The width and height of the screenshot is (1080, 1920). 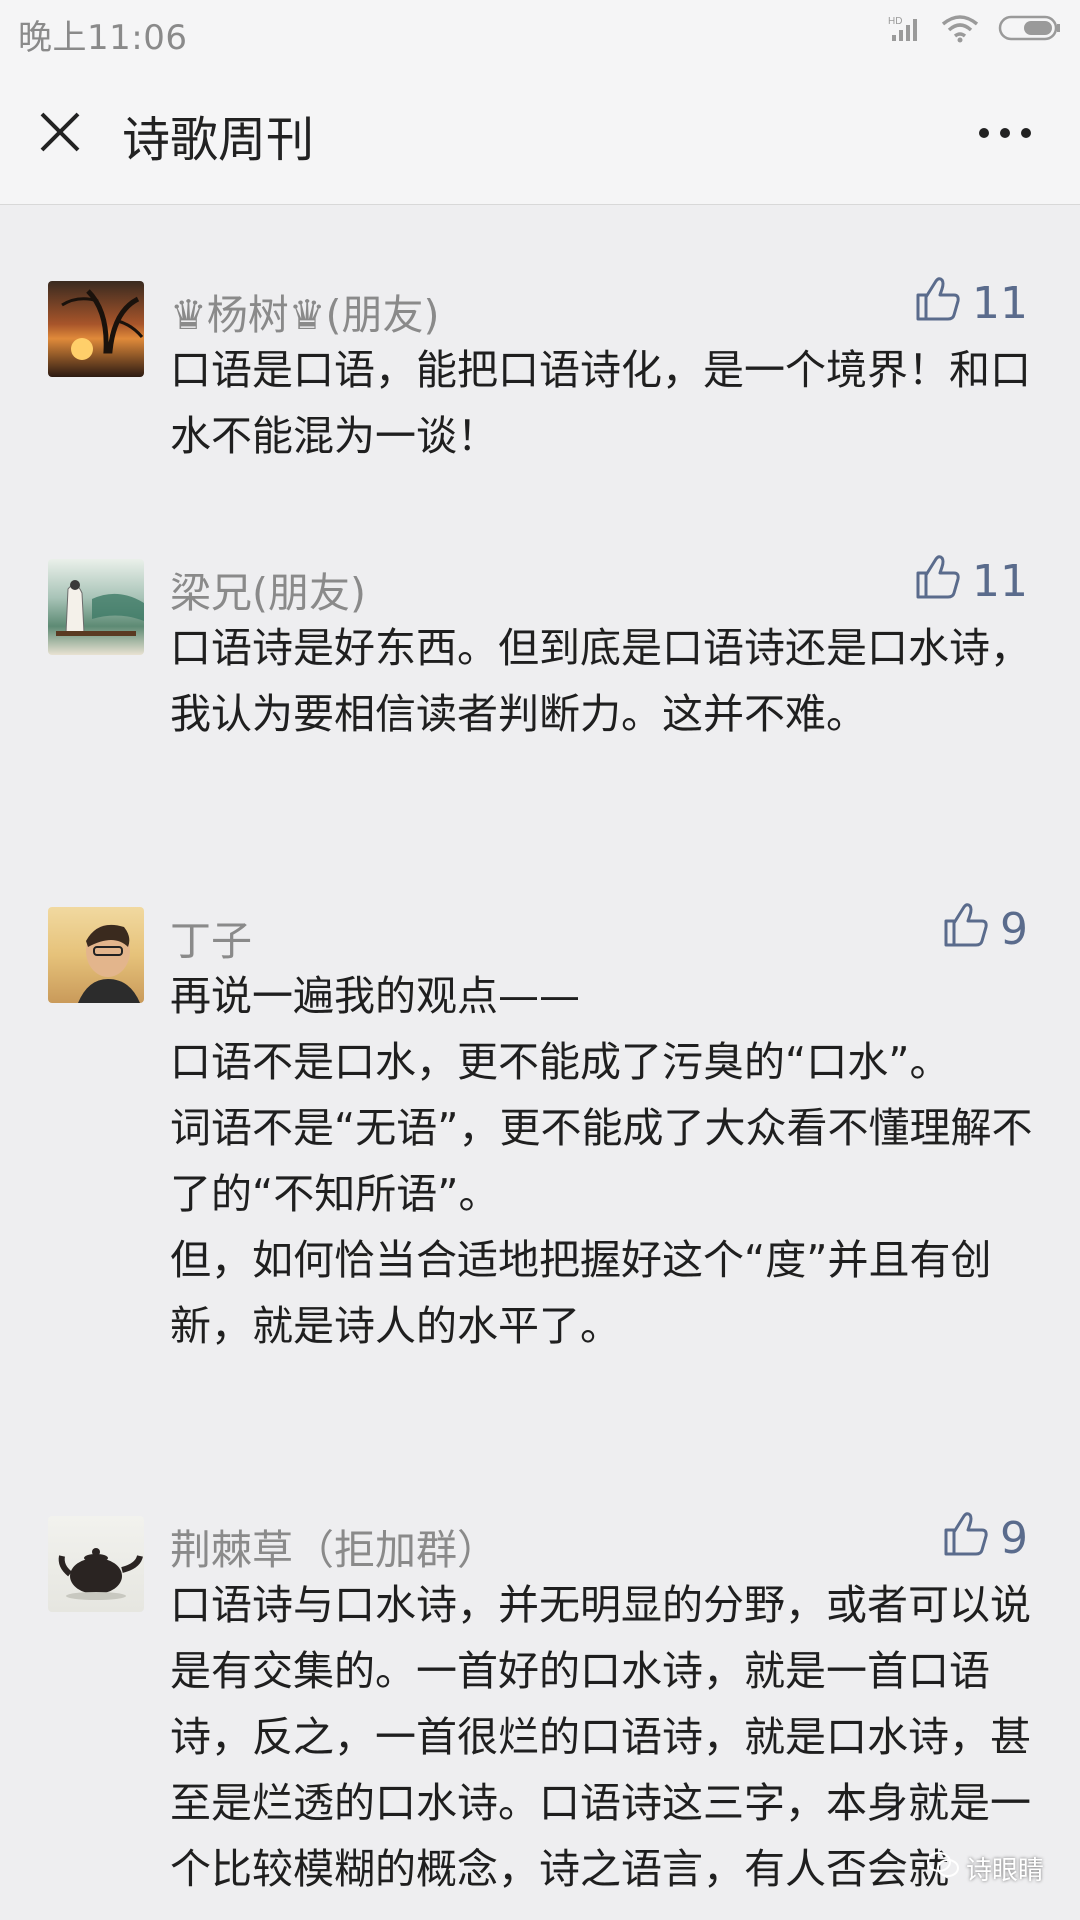 I want to click on comment-body: 口语是口语，能把口语诗化，是一个境界！和口水不能混为一谈！, so click(x=605, y=403).